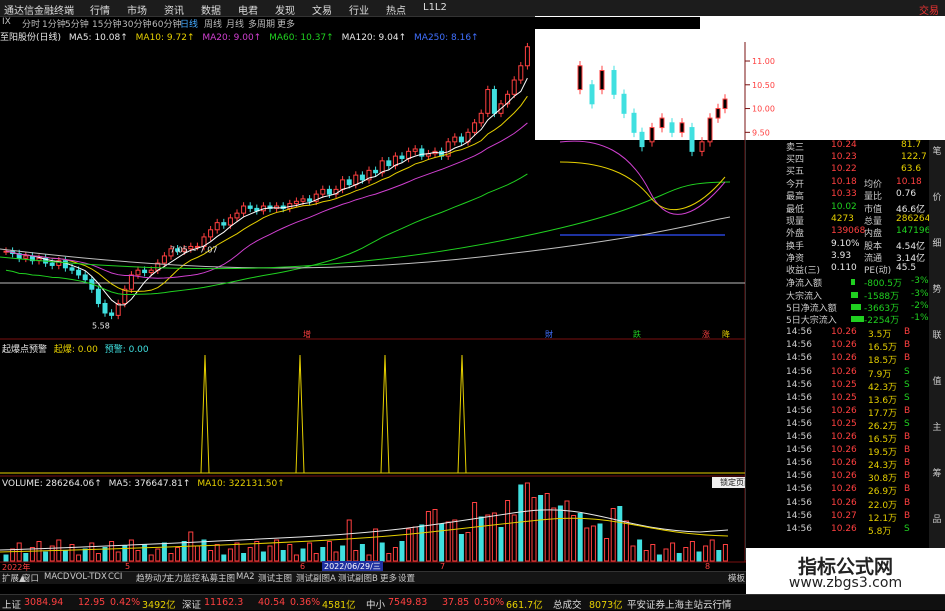 The height and width of the screenshot is (611, 945). Describe the element at coordinates (840, 399) in the screenshot. I see `tick-row: 14:56 10.25 13.6万 S` at that location.